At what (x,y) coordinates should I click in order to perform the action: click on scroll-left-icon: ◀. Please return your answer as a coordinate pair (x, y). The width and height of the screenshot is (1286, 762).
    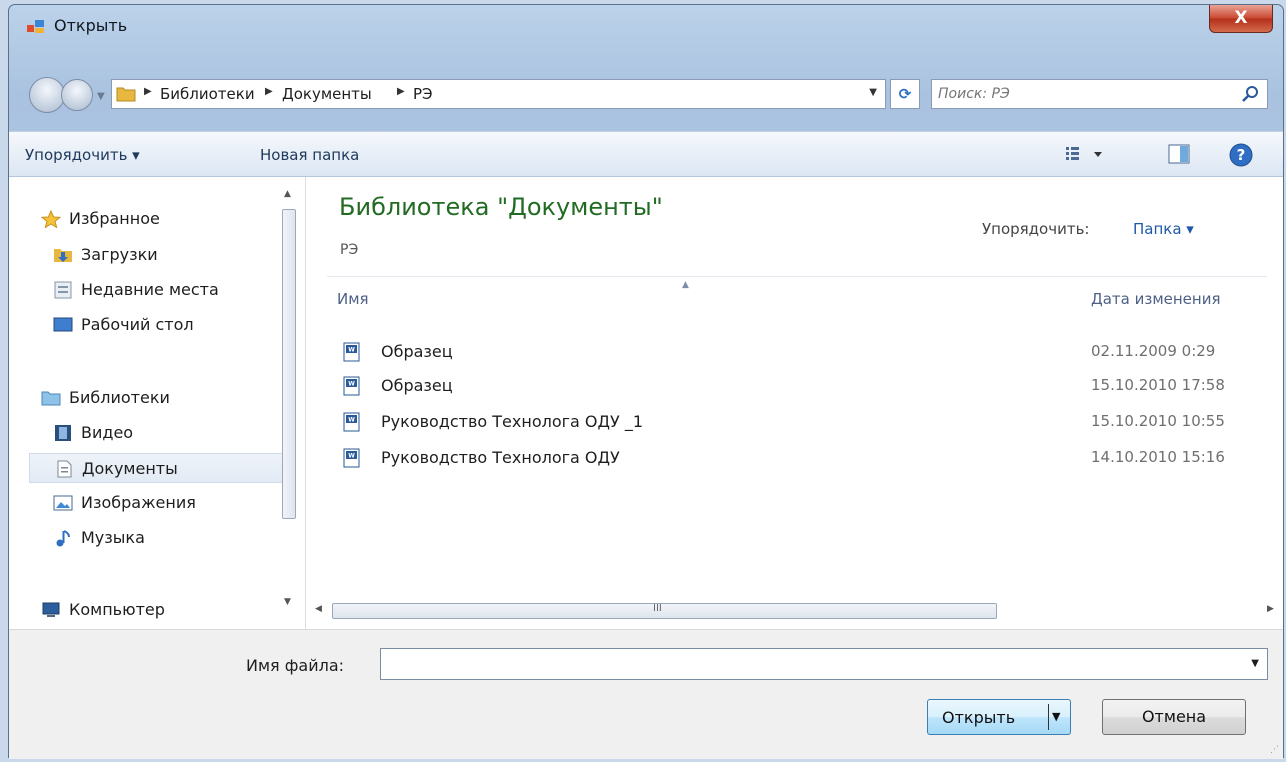
    Looking at the image, I should click on (318, 609).